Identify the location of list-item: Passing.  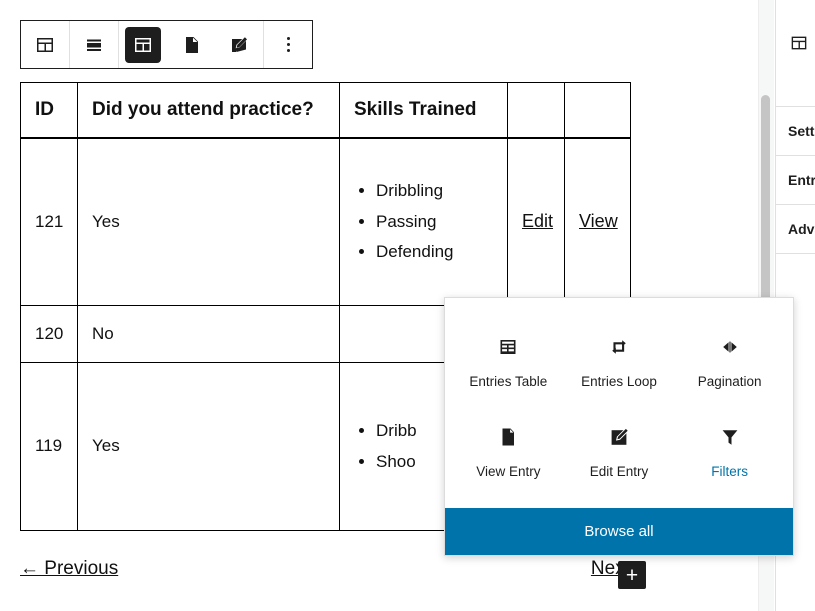
(434, 222).